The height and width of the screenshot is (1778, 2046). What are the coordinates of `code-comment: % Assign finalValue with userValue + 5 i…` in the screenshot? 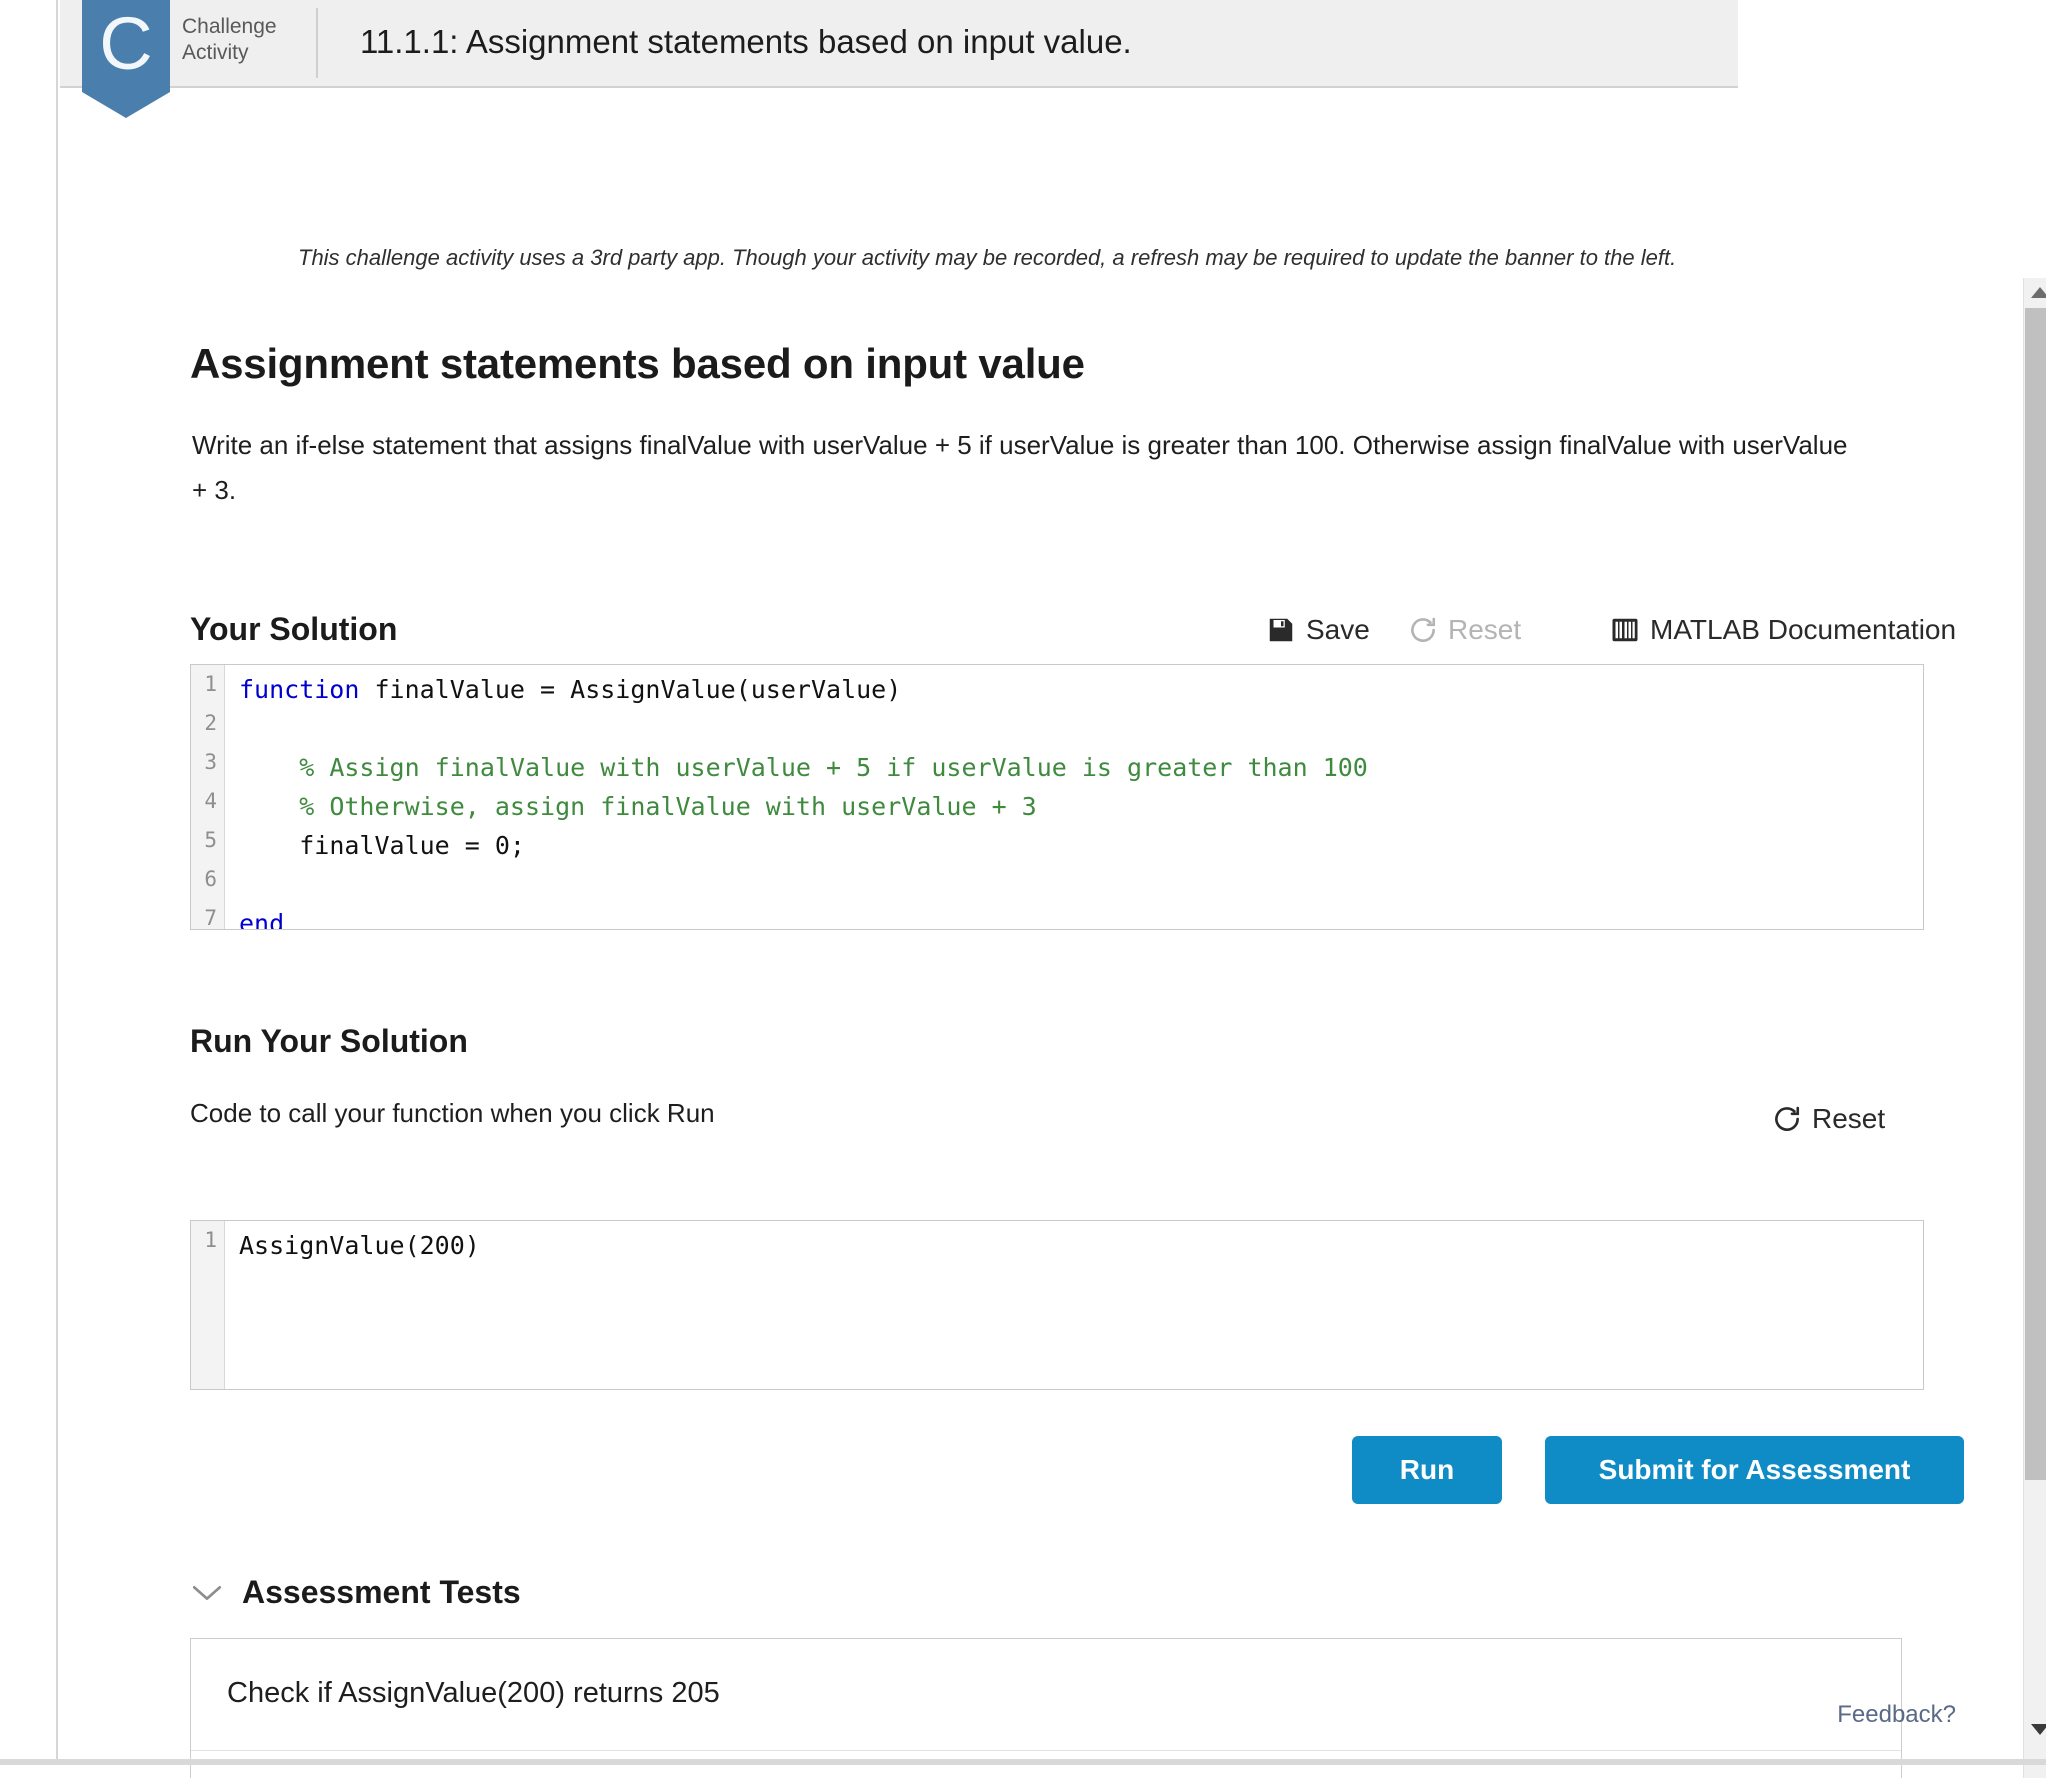 It's located at (833, 767).